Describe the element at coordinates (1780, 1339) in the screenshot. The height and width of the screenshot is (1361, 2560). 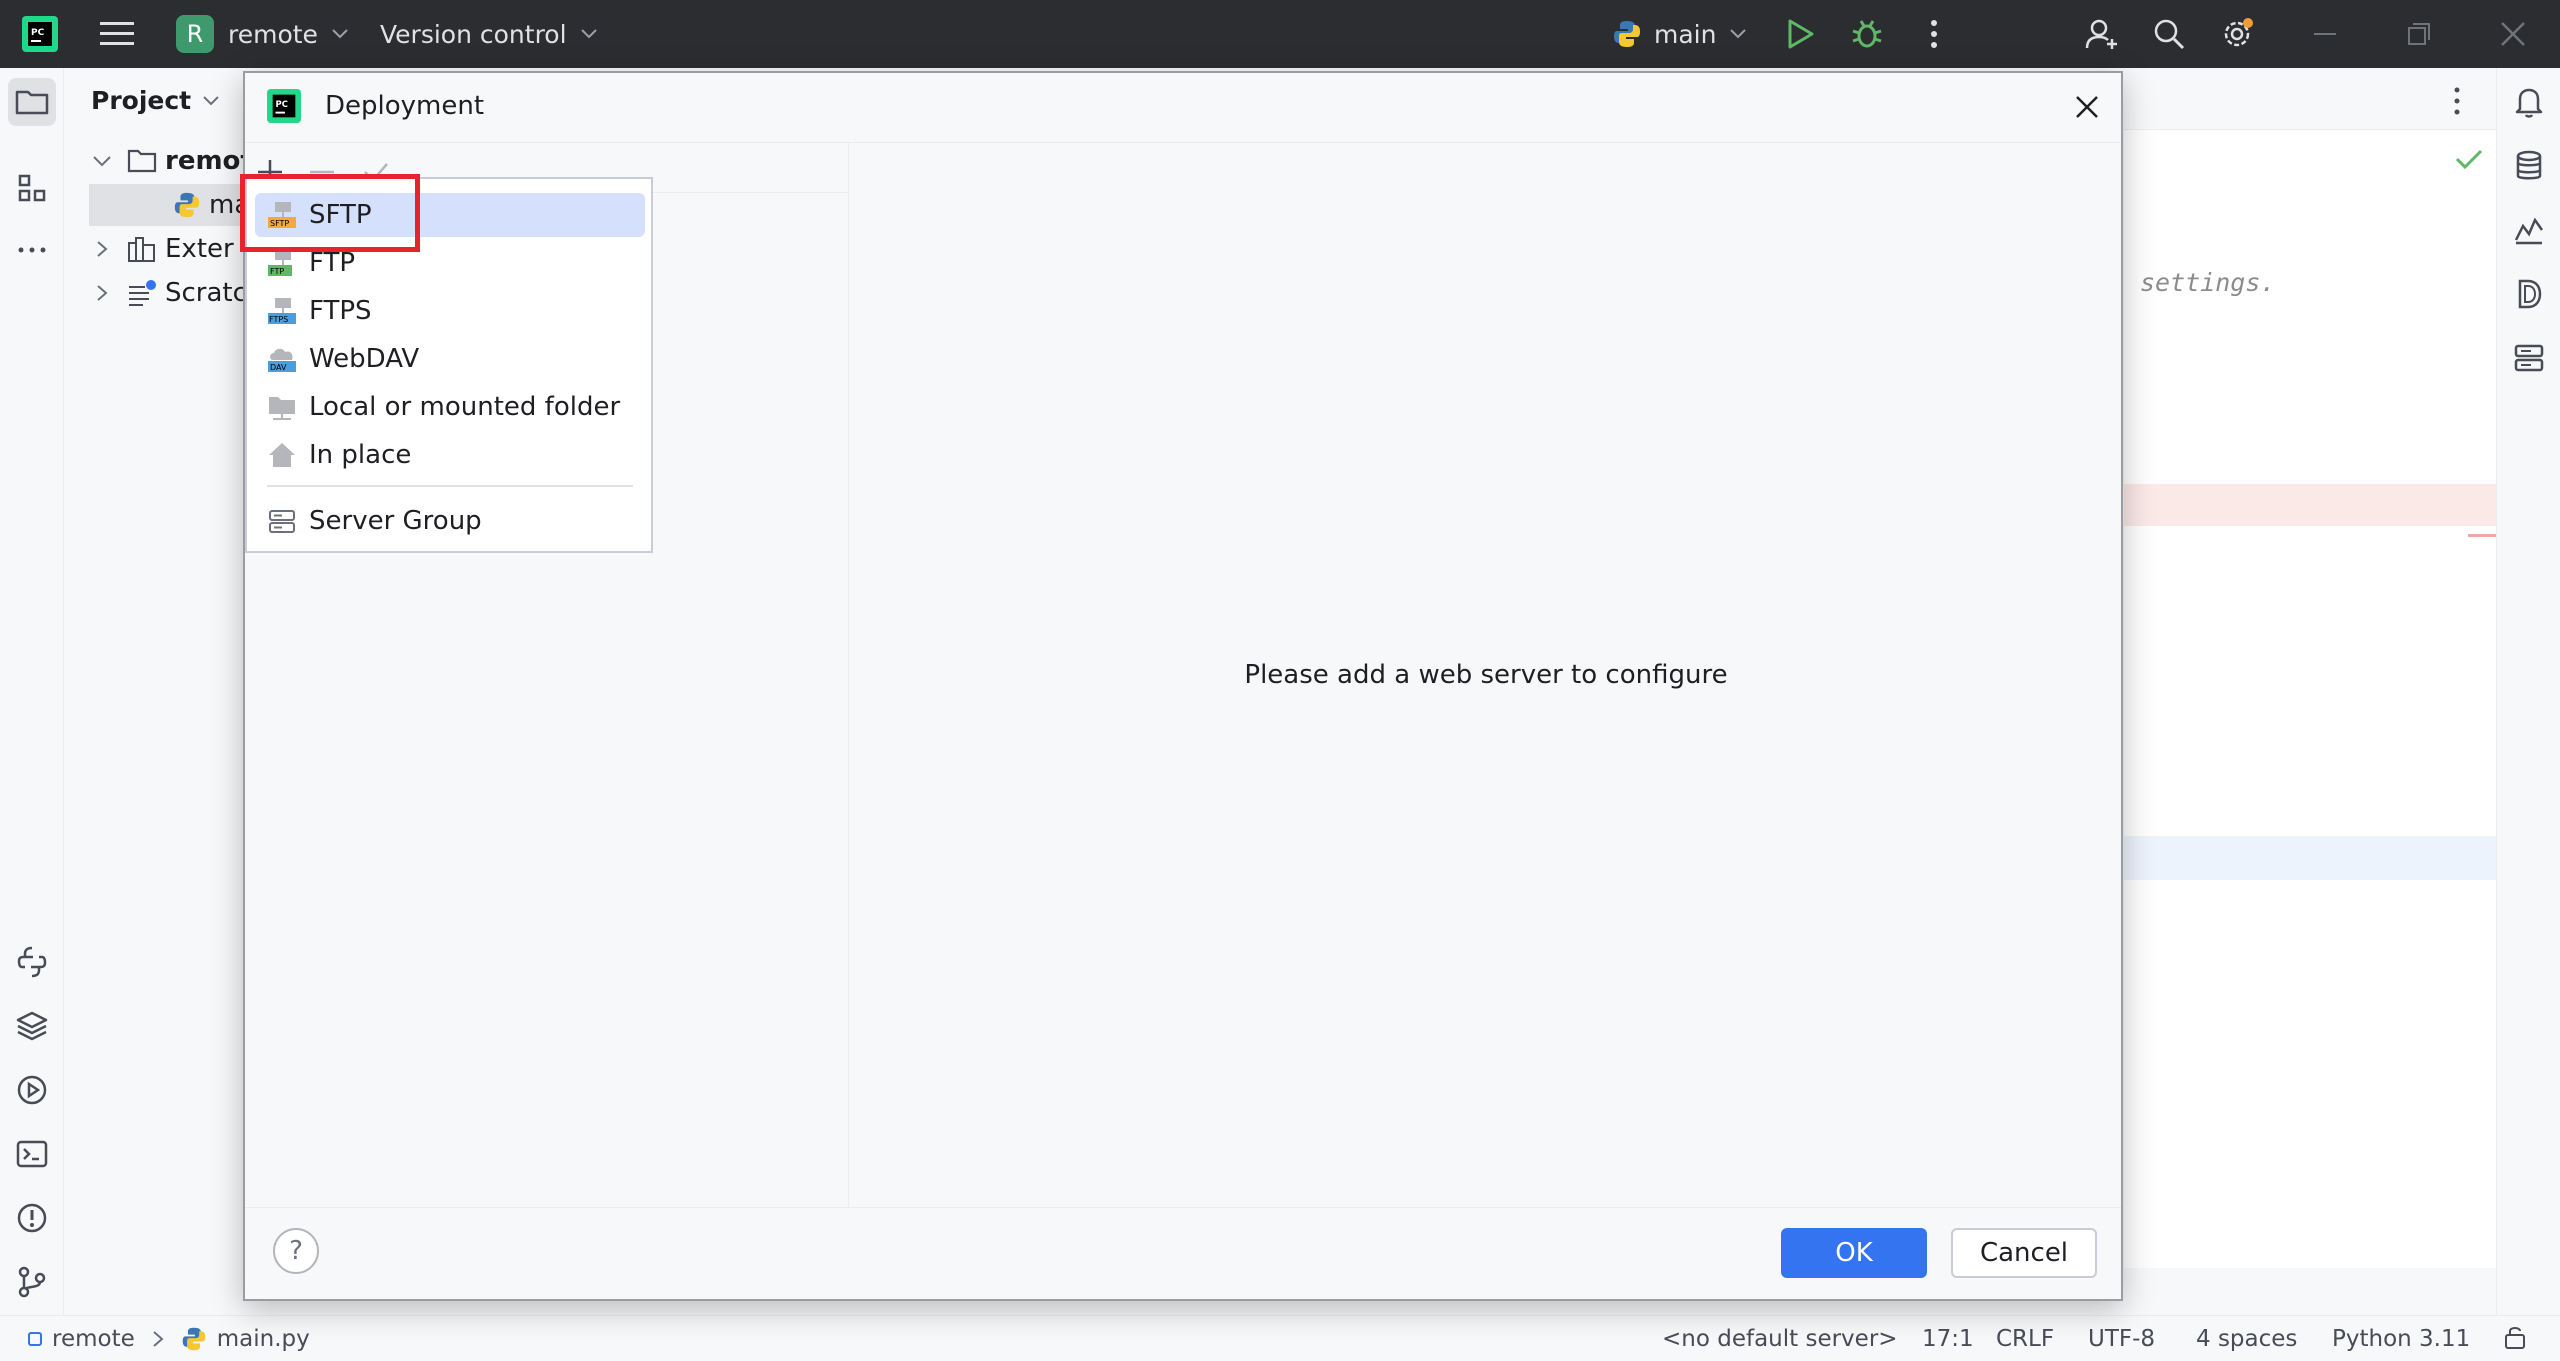
I see `default-server-status: <no default server>` at that location.